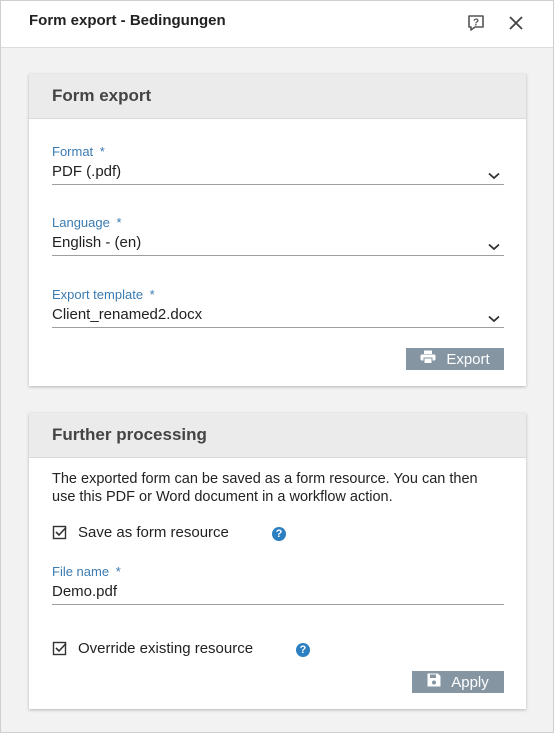 The height and width of the screenshot is (733, 554). I want to click on file-name-value: Demo.pdf, so click(85, 591).